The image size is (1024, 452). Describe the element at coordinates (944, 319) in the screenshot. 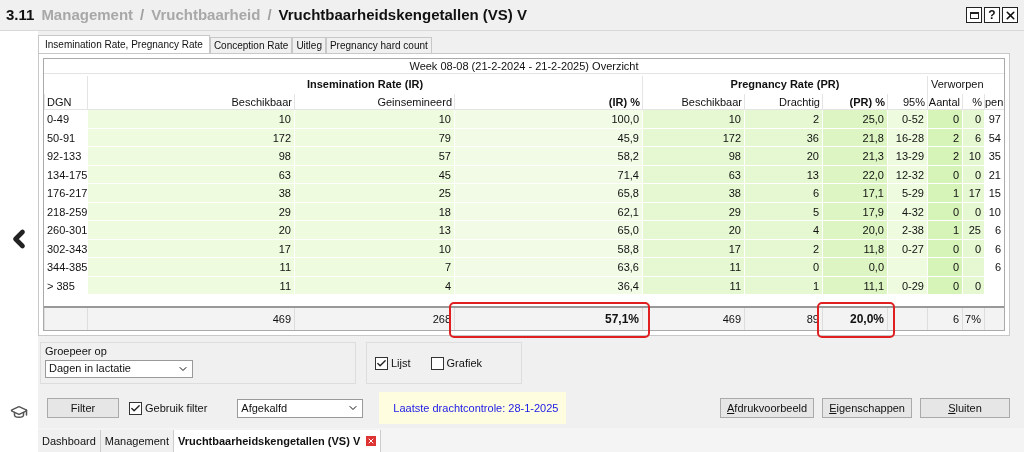

I see `total-cell: 6` at that location.